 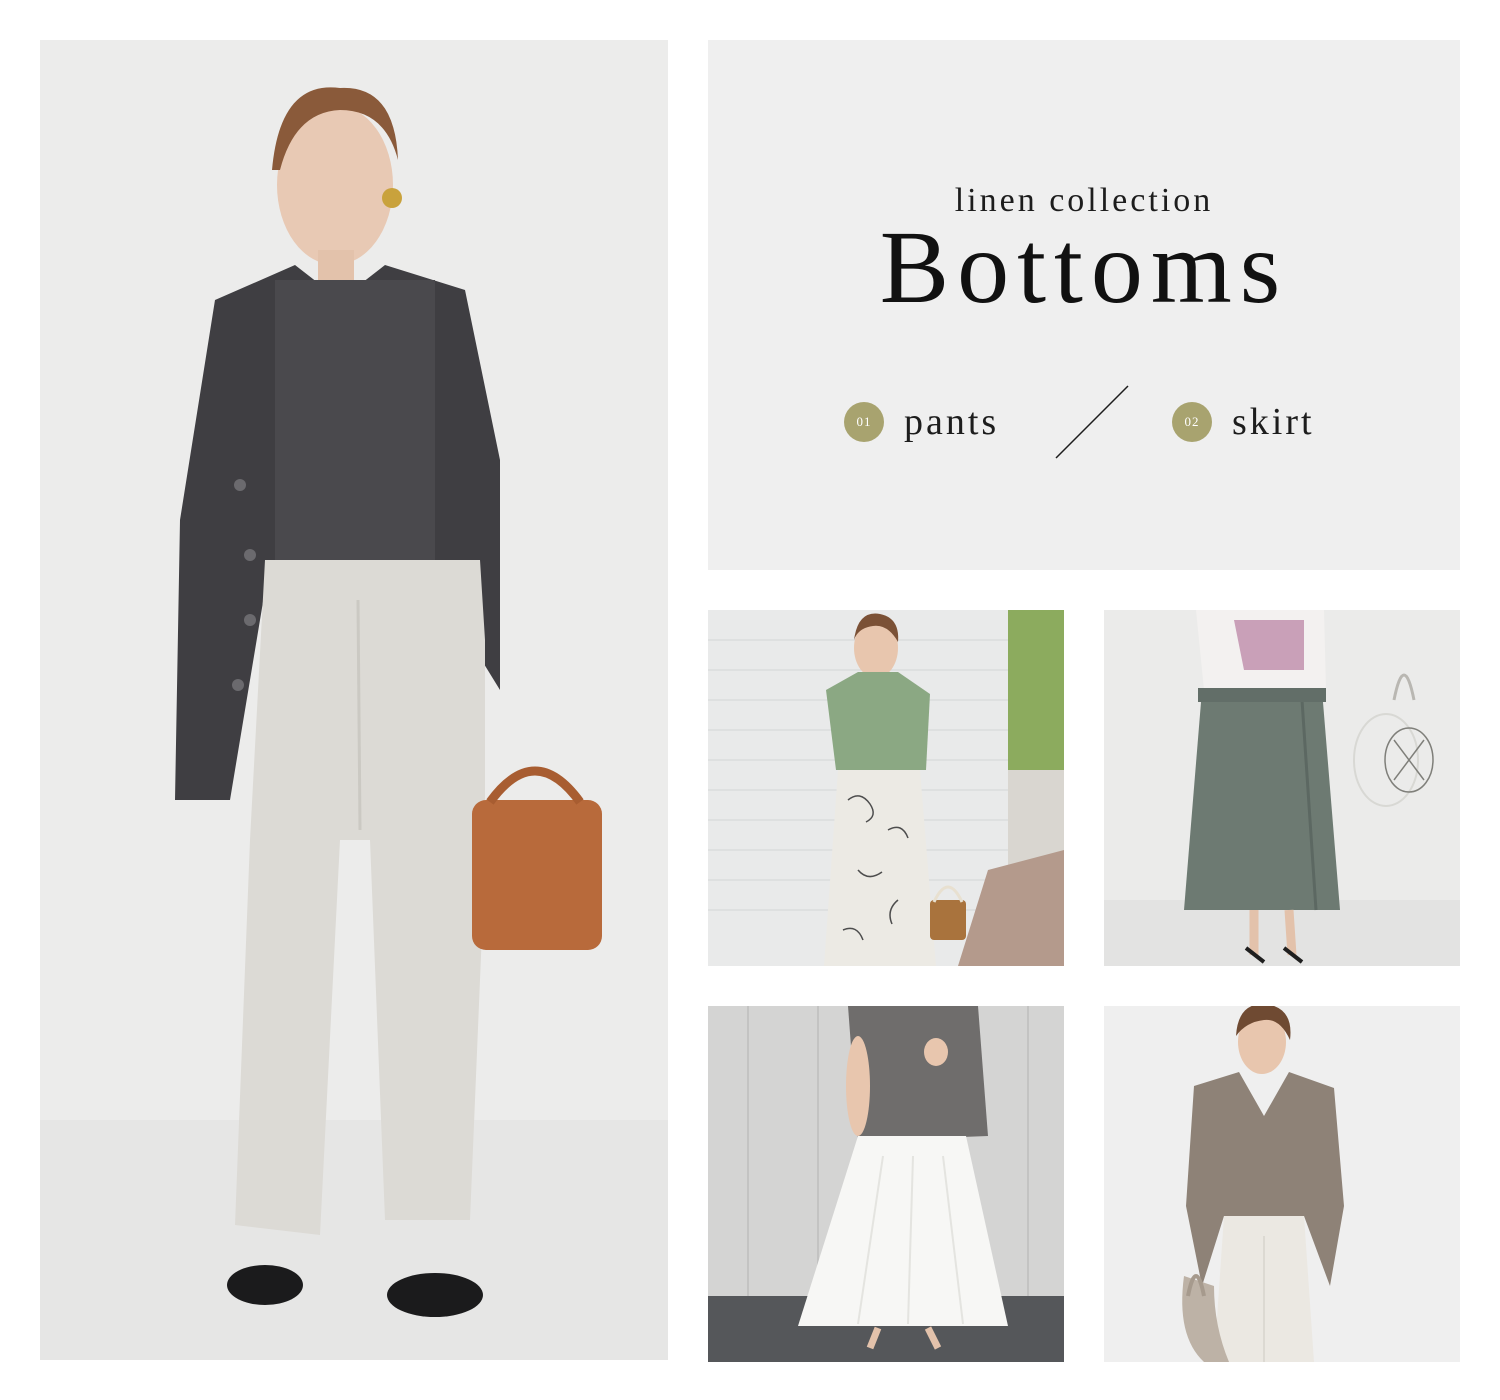 I want to click on category-number-badge: 01, so click(x=864, y=422).